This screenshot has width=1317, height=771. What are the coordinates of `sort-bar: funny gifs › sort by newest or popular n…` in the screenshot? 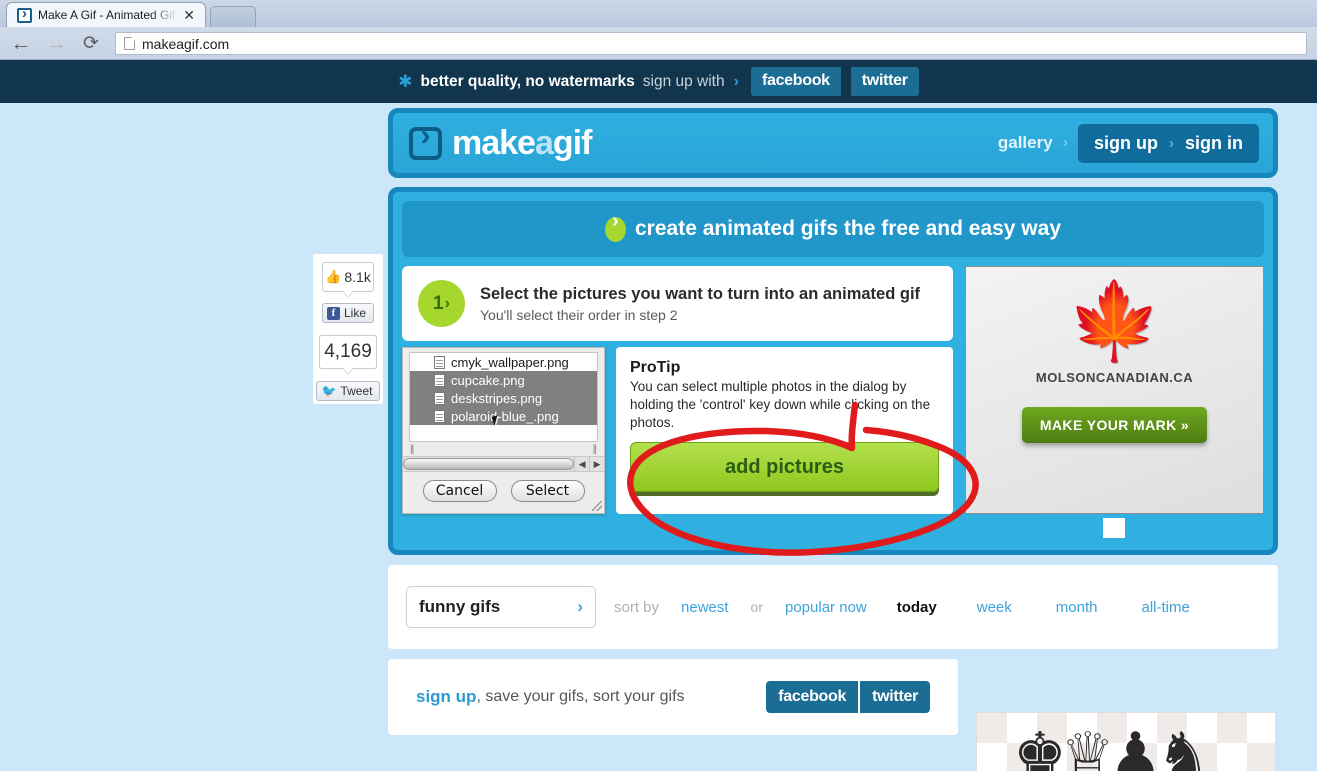 It's located at (833, 607).